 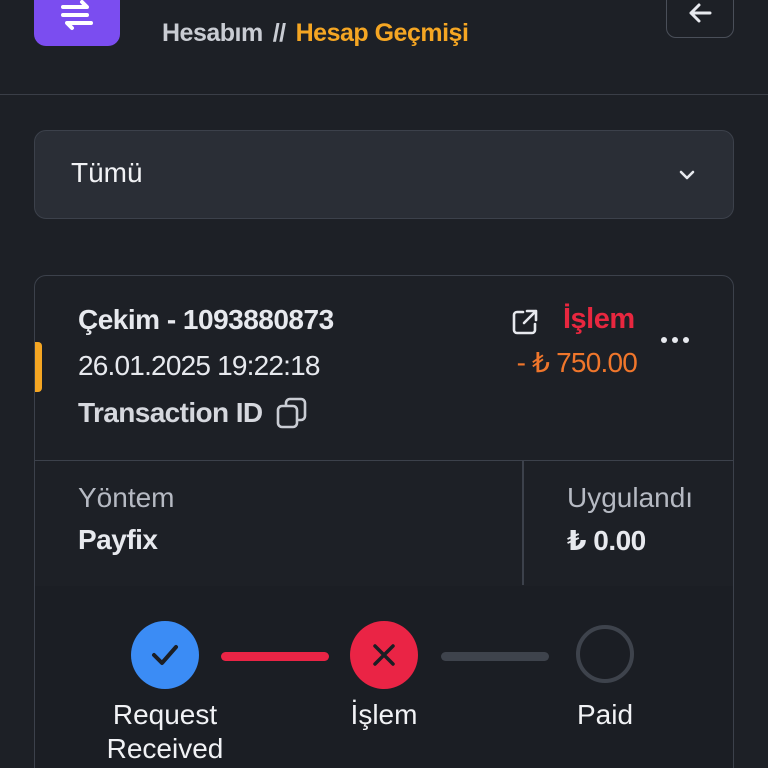 I want to click on back-button, so click(x=700, y=19).